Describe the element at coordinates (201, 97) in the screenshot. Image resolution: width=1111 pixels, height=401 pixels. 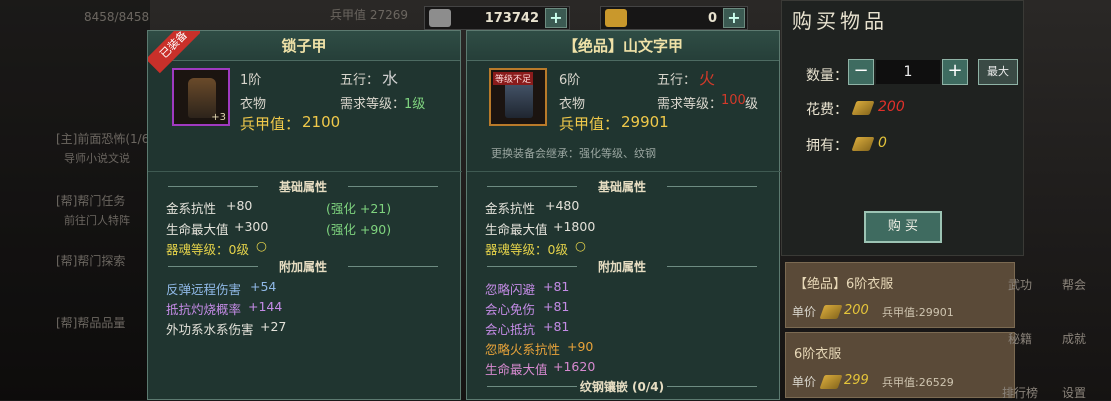
I see `equipped-item-icon: +3` at that location.